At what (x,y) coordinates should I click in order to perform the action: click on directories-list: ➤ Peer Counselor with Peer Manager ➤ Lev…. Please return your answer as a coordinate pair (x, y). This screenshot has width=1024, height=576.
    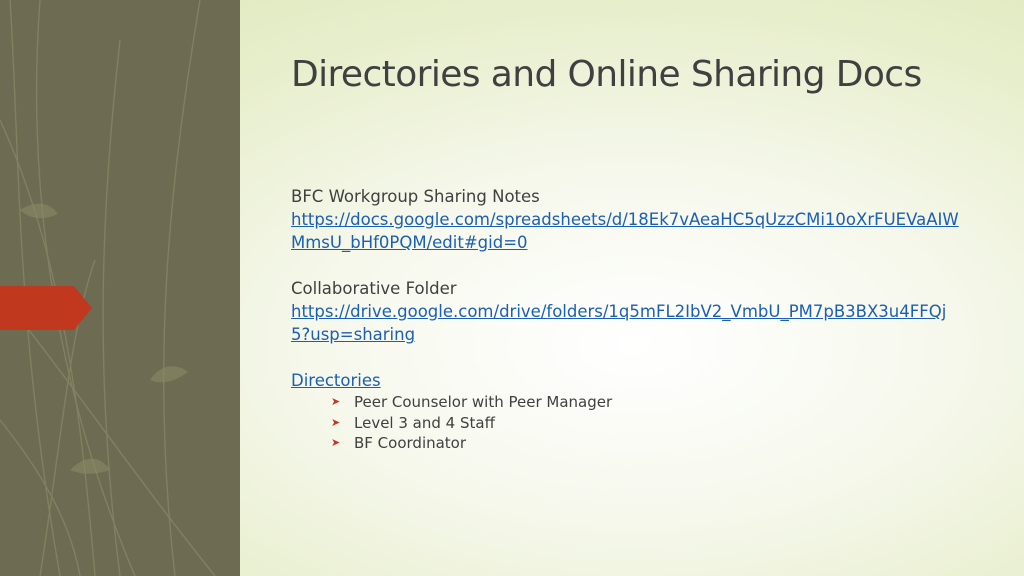
    Looking at the image, I should click on (626, 423).